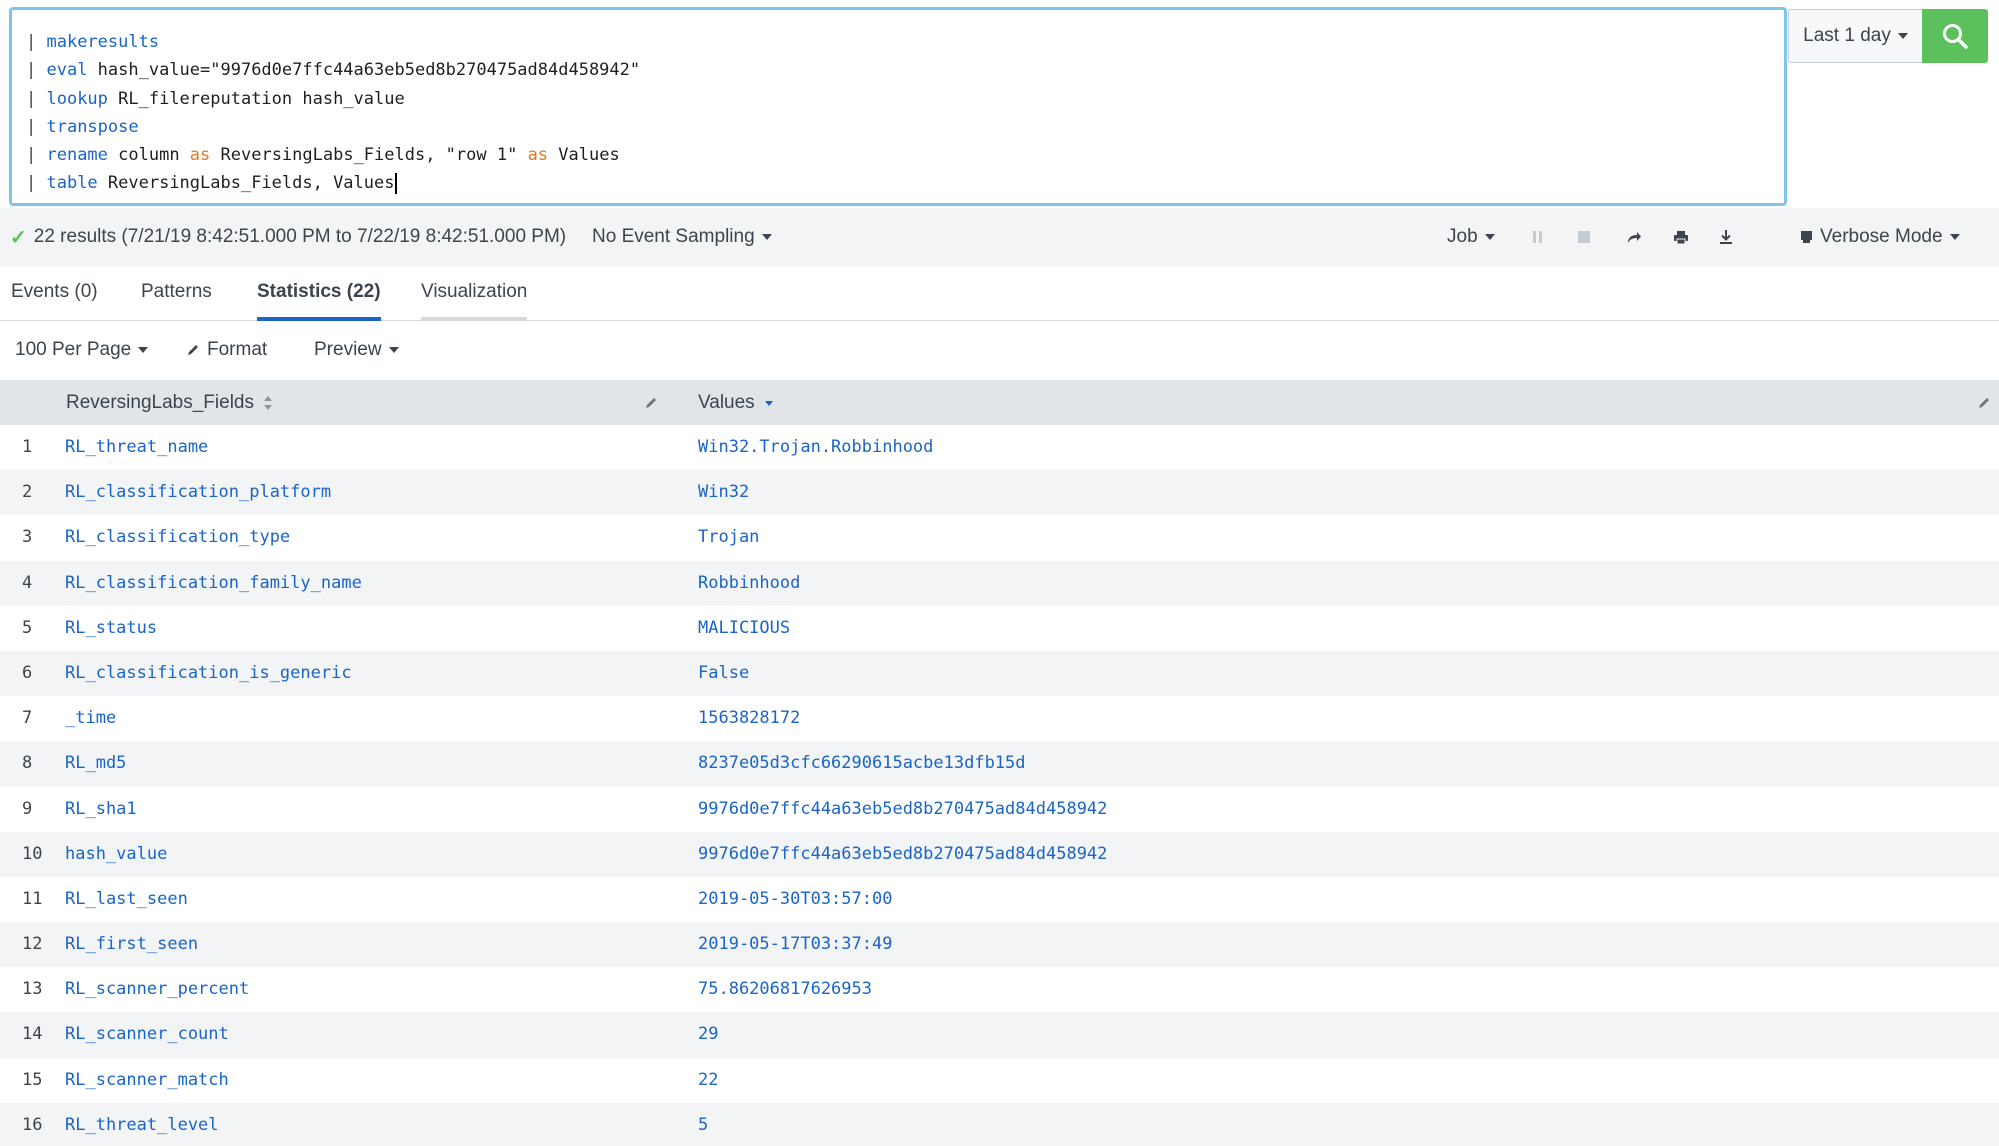 This screenshot has width=1999, height=1146. I want to click on row-number: 14, so click(32, 1034).